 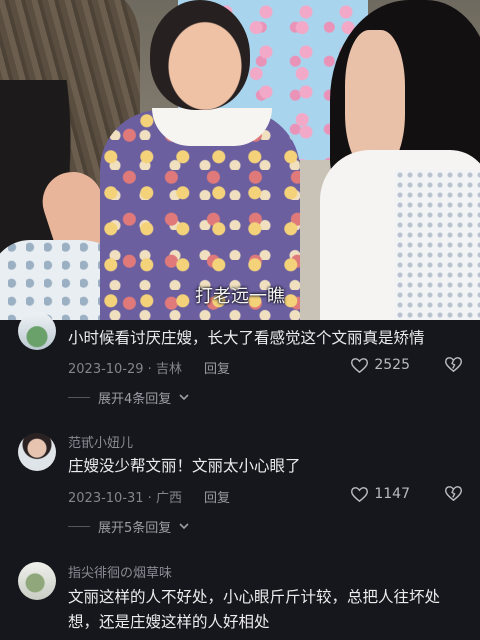 What do you see at coordinates (120, 571) in the screenshot?
I see `comment-username: 指尖徘徊の烟草味` at bounding box center [120, 571].